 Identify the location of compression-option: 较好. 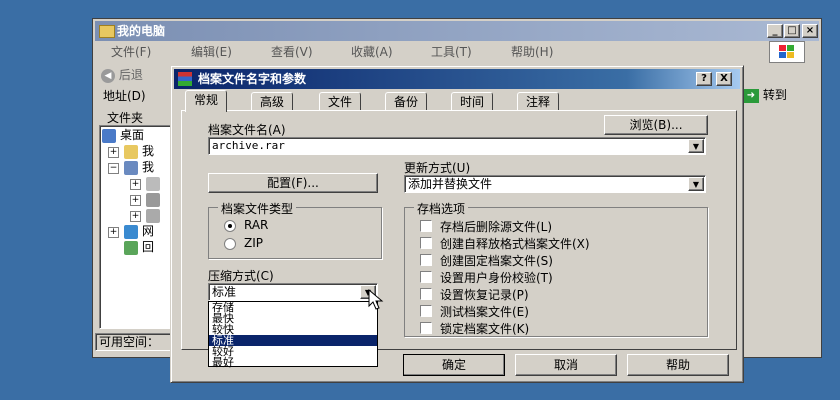
(293, 351).